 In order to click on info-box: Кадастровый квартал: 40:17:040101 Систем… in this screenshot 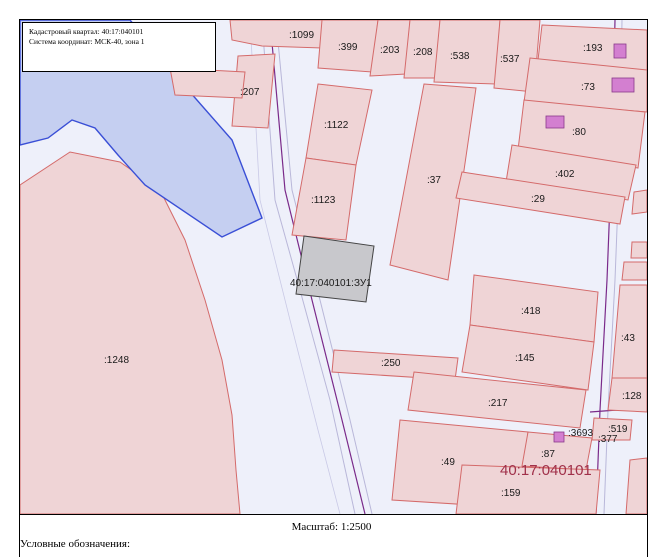, I will do `click(119, 47)`.